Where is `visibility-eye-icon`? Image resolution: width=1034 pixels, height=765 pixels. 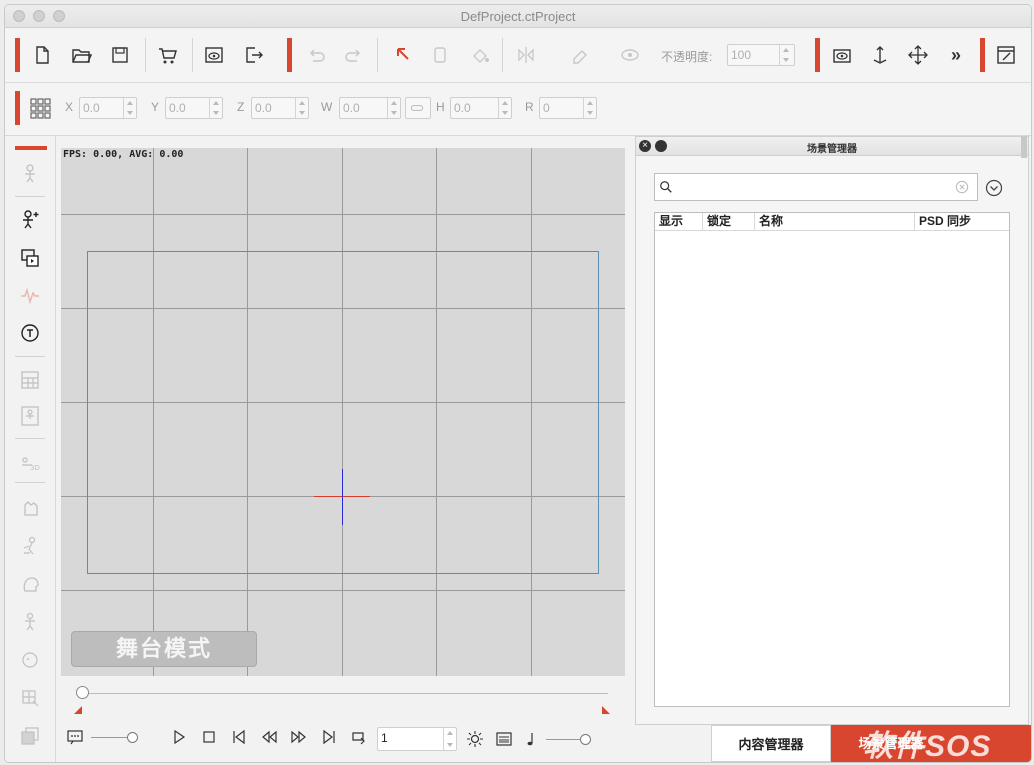 visibility-eye-icon is located at coordinates (630, 55).